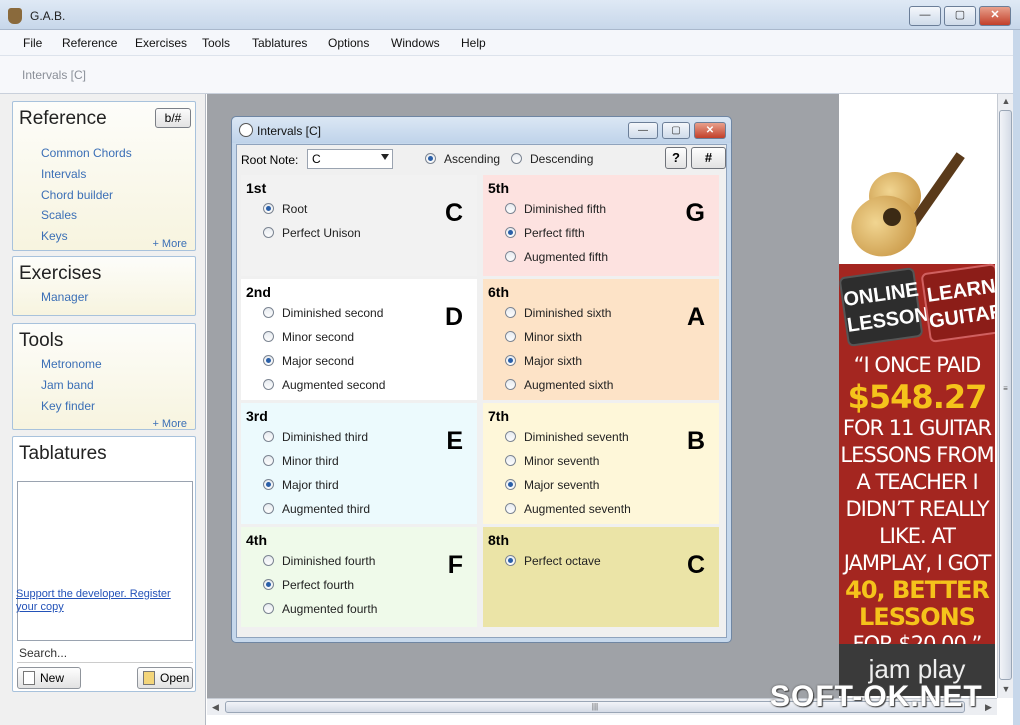 The height and width of the screenshot is (725, 1020). What do you see at coordinates (676, 158) in the screenshot?
I see `help-button: ?` at bounding box center [676, 158].